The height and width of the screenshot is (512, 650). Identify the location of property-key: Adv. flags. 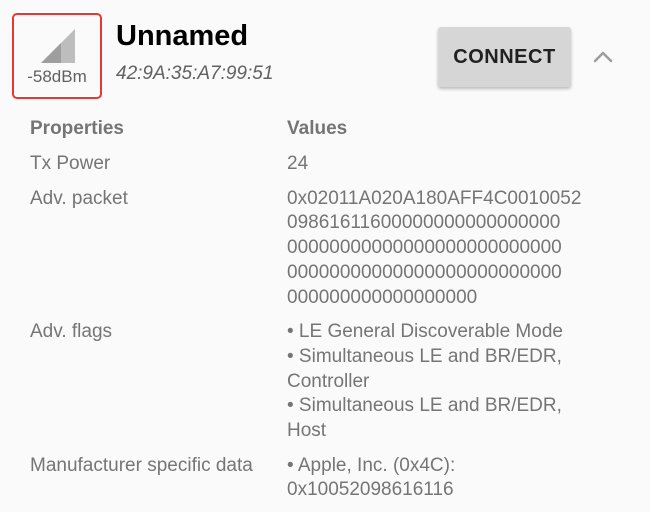
(71, 332).